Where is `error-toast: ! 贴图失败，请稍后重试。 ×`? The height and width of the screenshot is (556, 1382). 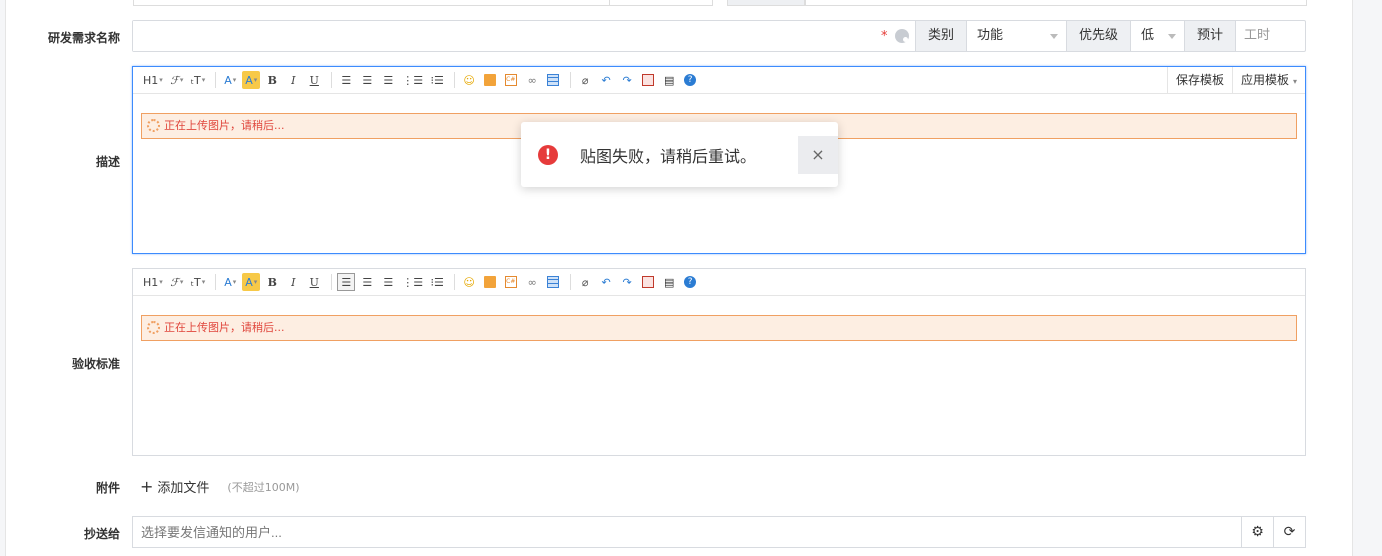 error-toast: ! 贴图失败，请稍后重试。 × is located at coordinates (679, 154).